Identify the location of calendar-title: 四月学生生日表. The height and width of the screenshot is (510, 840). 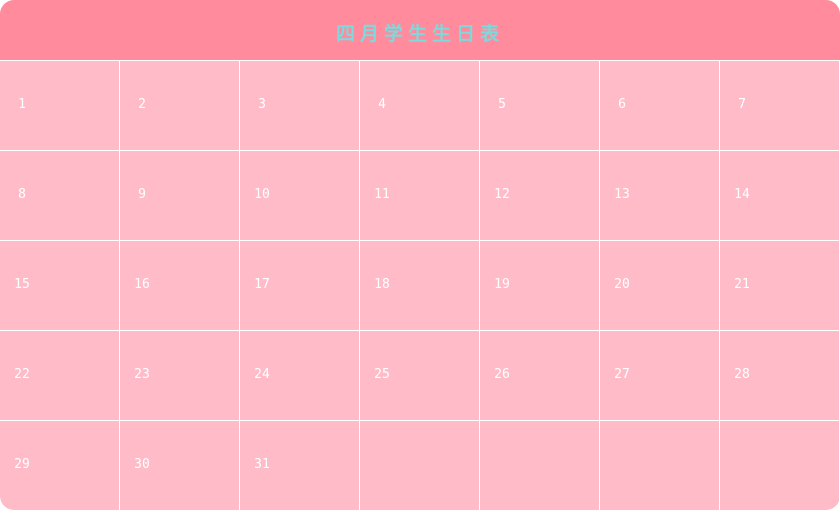
(419, 33).